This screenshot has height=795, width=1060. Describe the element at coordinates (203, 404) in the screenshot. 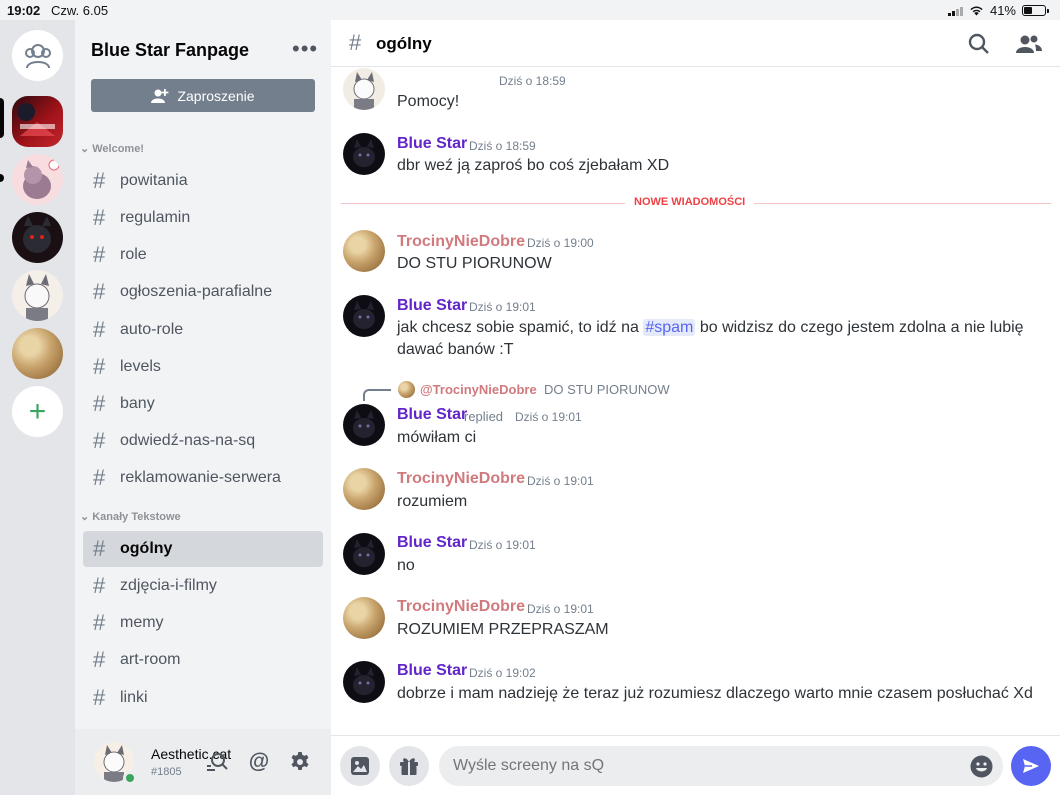

I see `channel-bany: # bany` at that location.